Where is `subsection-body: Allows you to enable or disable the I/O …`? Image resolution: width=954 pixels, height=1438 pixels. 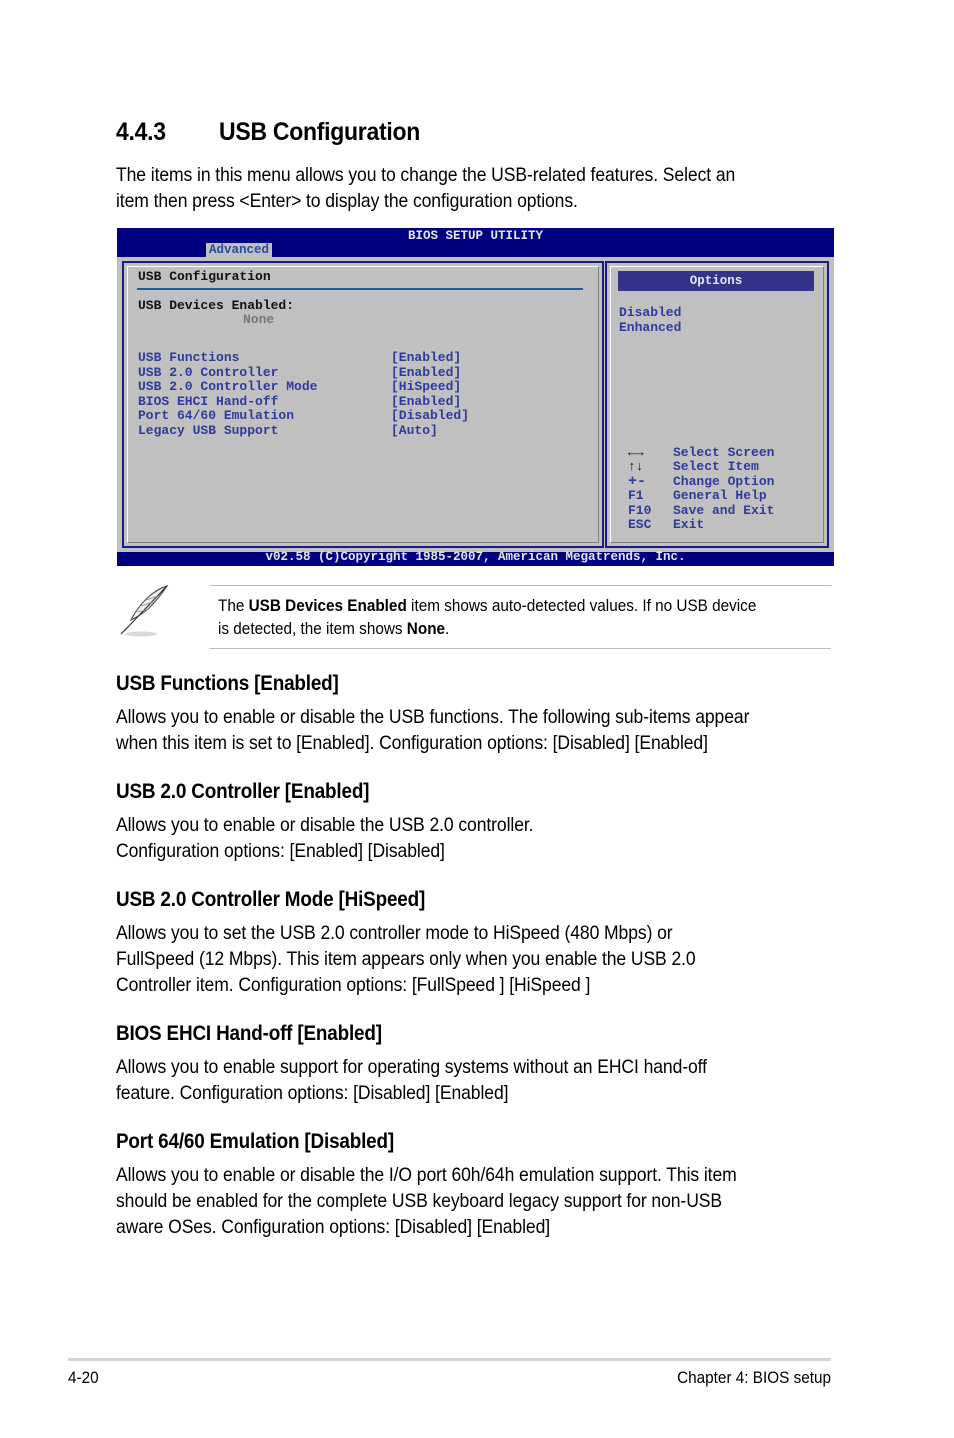
subsection-body: Allows you to enable or disable the I/O … is located at coordinates (476, 1201).